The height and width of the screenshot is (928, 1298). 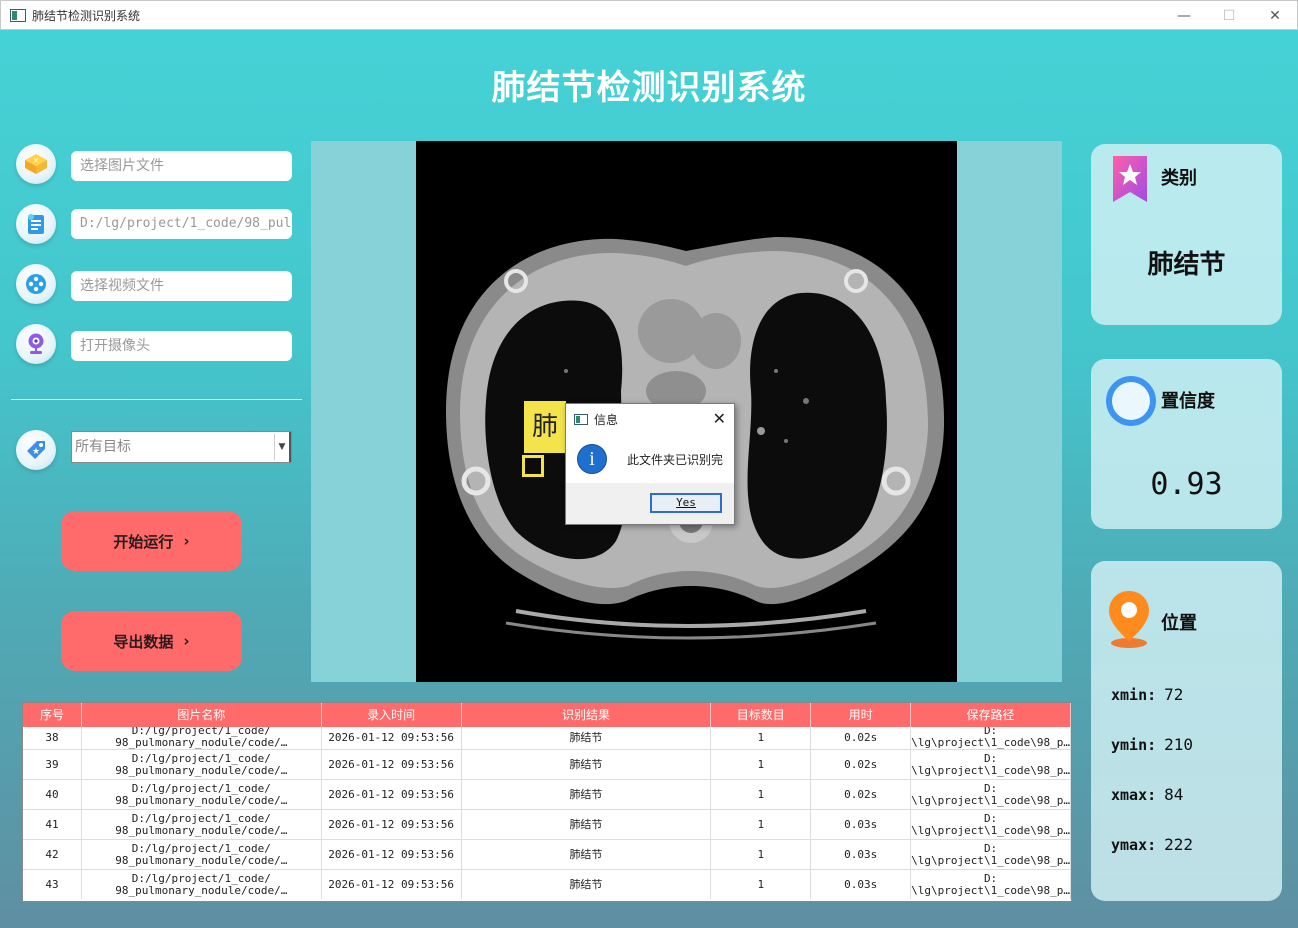 I want to click on window-title: 肺结节检测识别系统, so click(x=86, y=15).